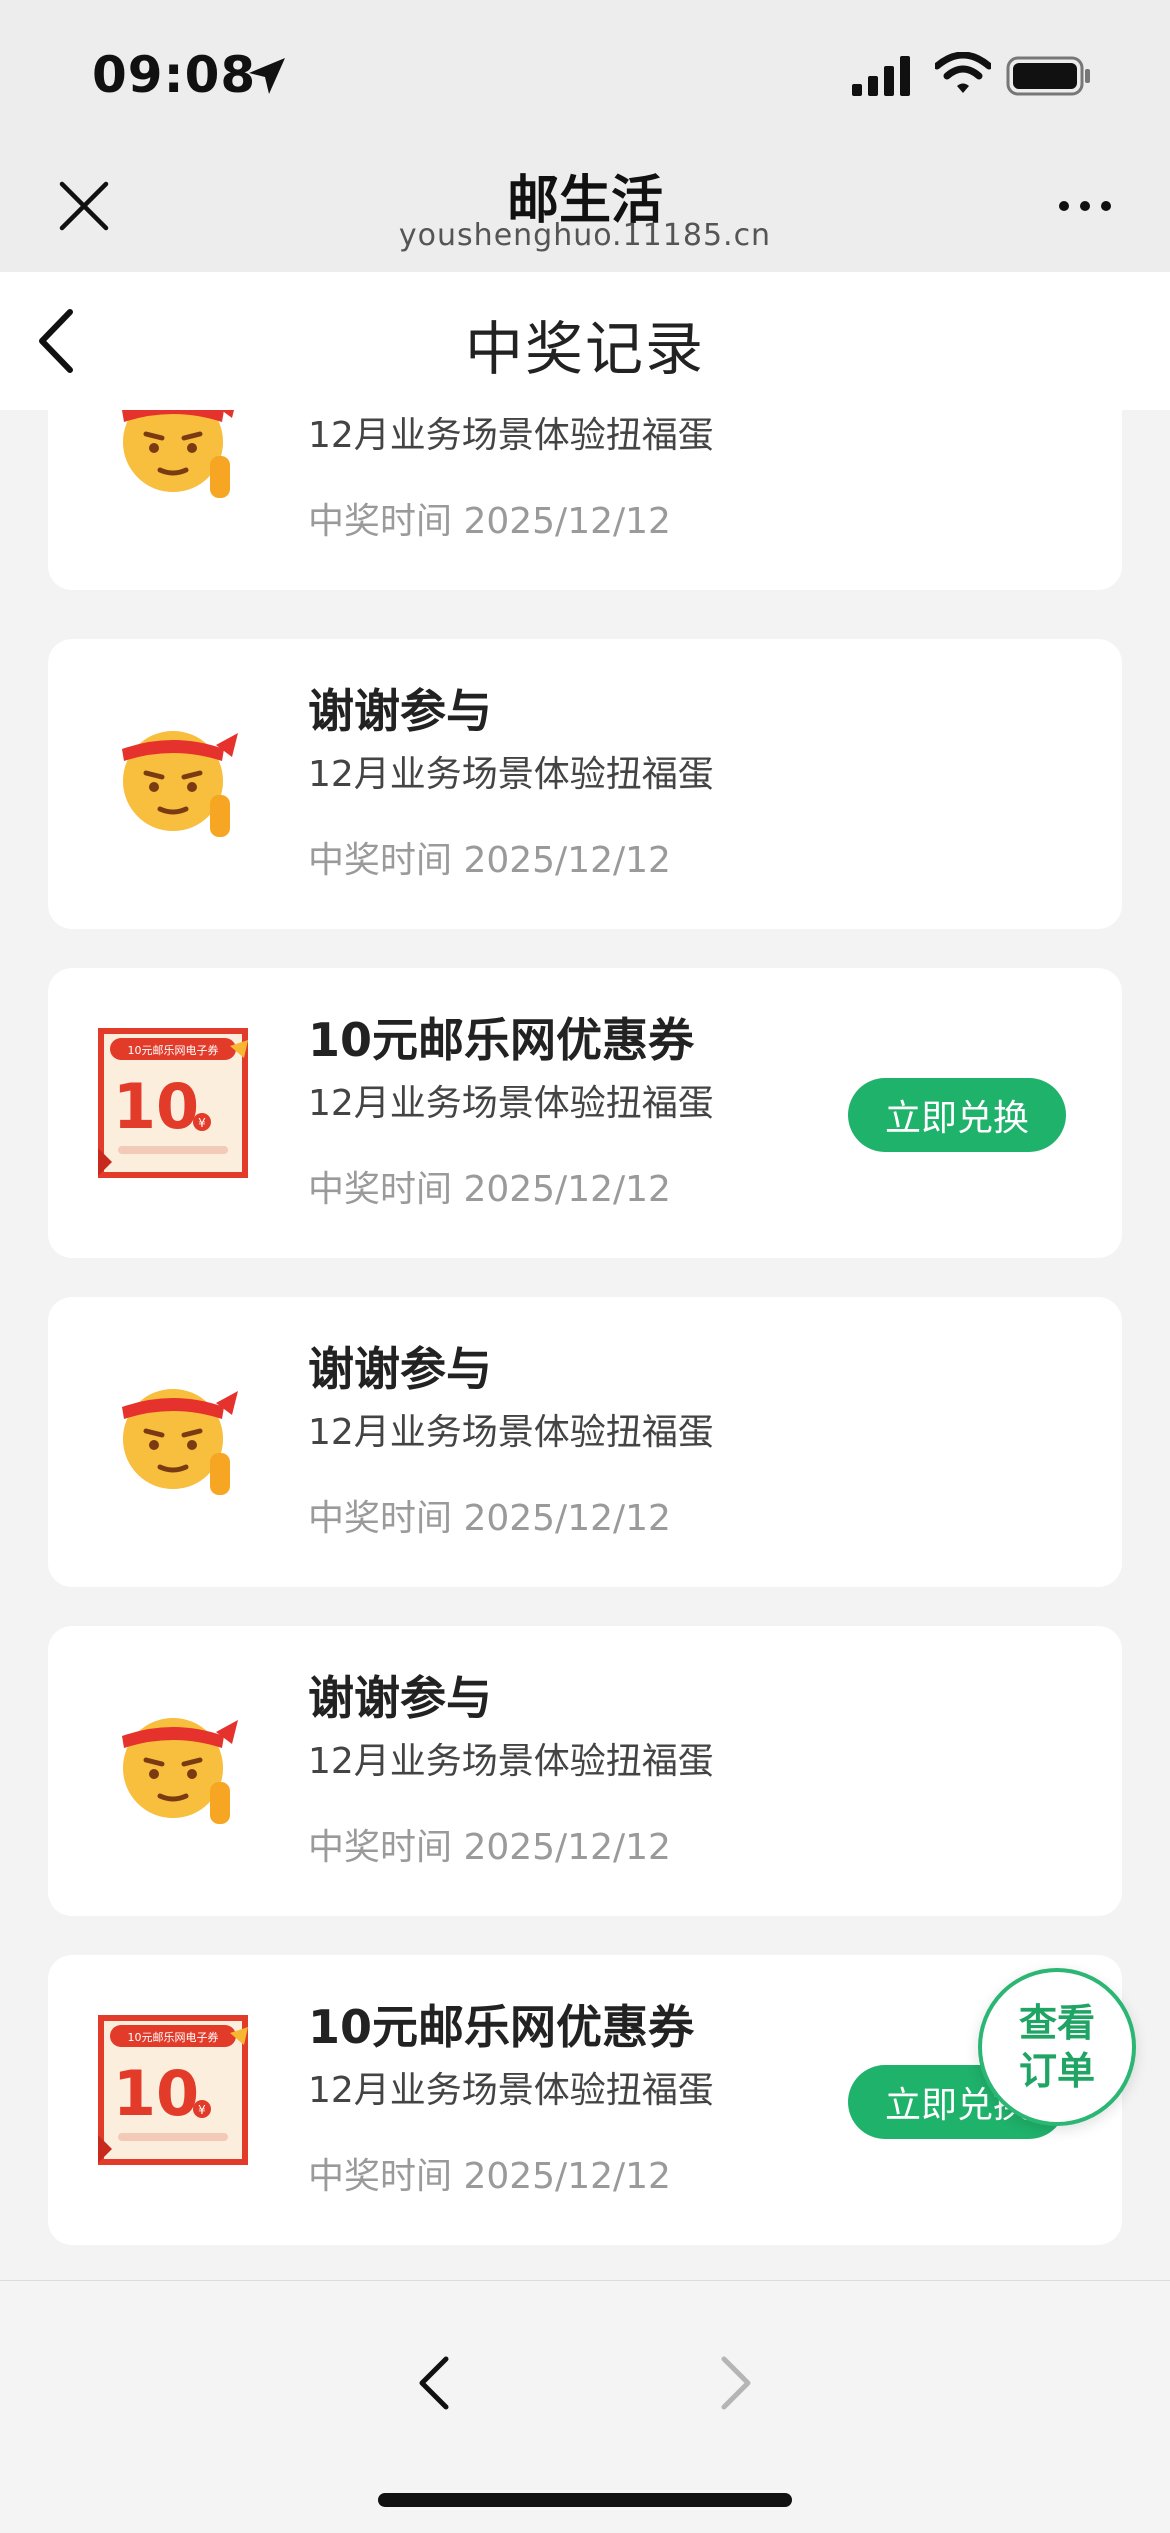  What do you see at coordinates (1057, 2047) in the screenshot?
I see `view-orders-float-button: 查看 订单` at bounding box center [1057, 2047].